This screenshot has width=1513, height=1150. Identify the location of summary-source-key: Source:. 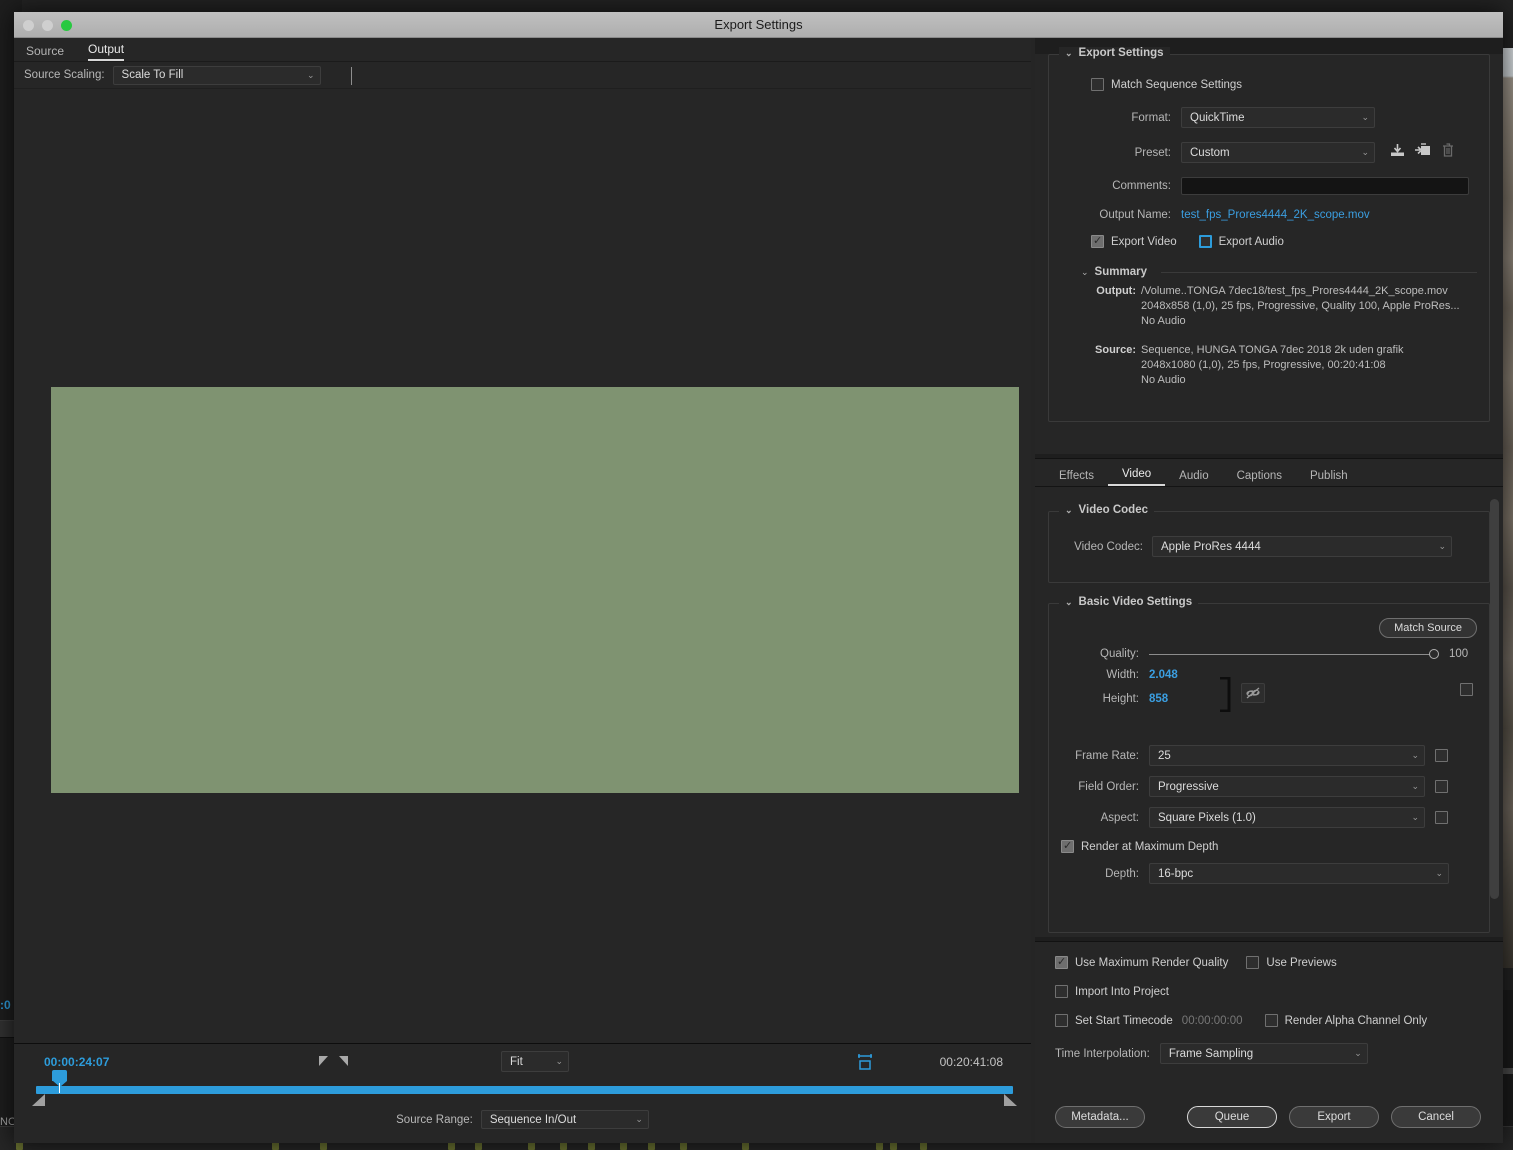
(1115, 350).